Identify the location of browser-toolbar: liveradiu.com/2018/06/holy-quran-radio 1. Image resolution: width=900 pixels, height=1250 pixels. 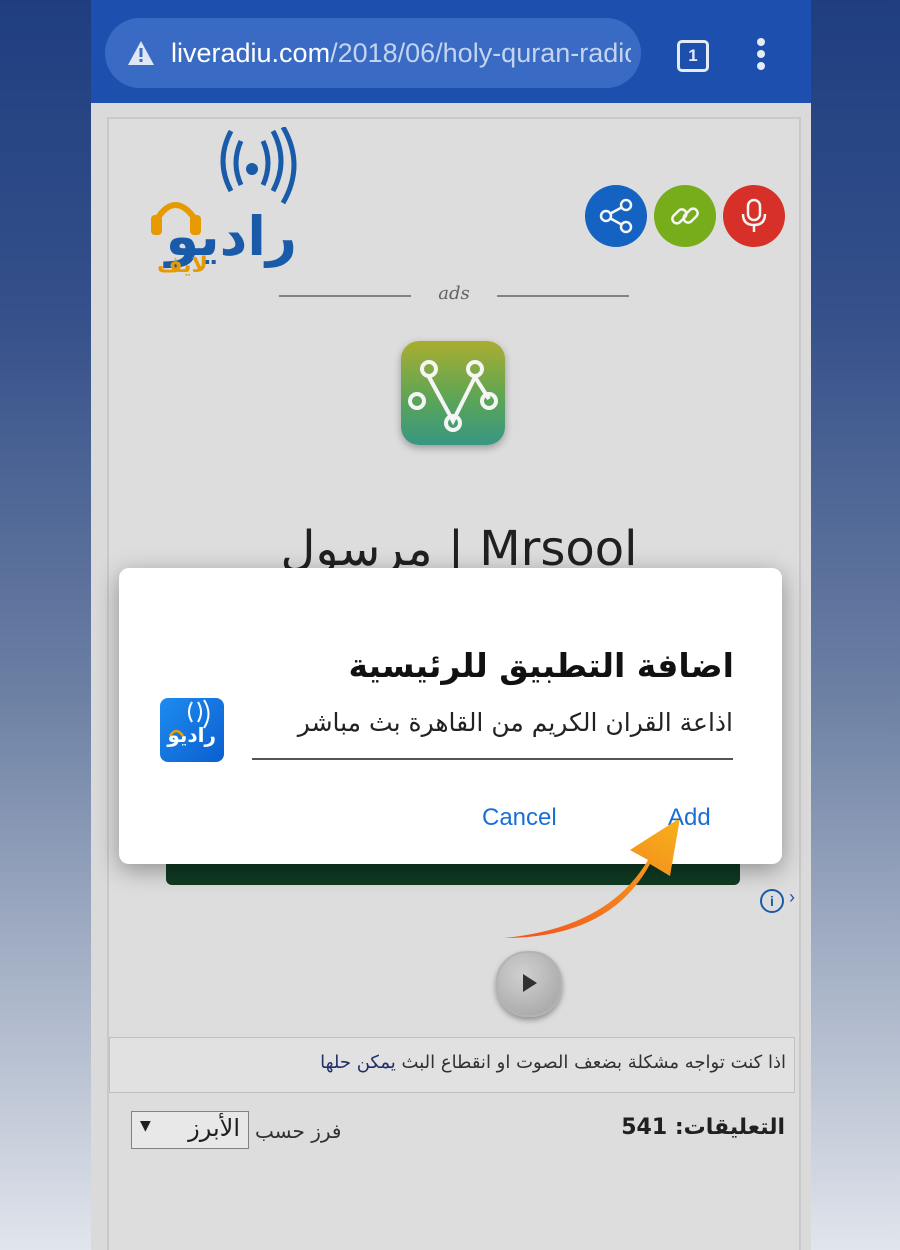
(451, 51).